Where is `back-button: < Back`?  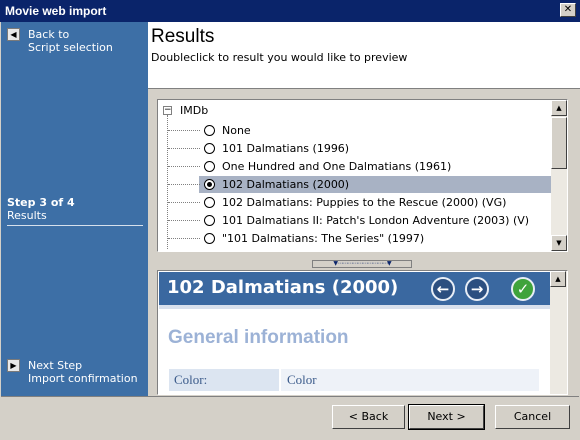
back-button: < Back is located at coordinates (368, 417).